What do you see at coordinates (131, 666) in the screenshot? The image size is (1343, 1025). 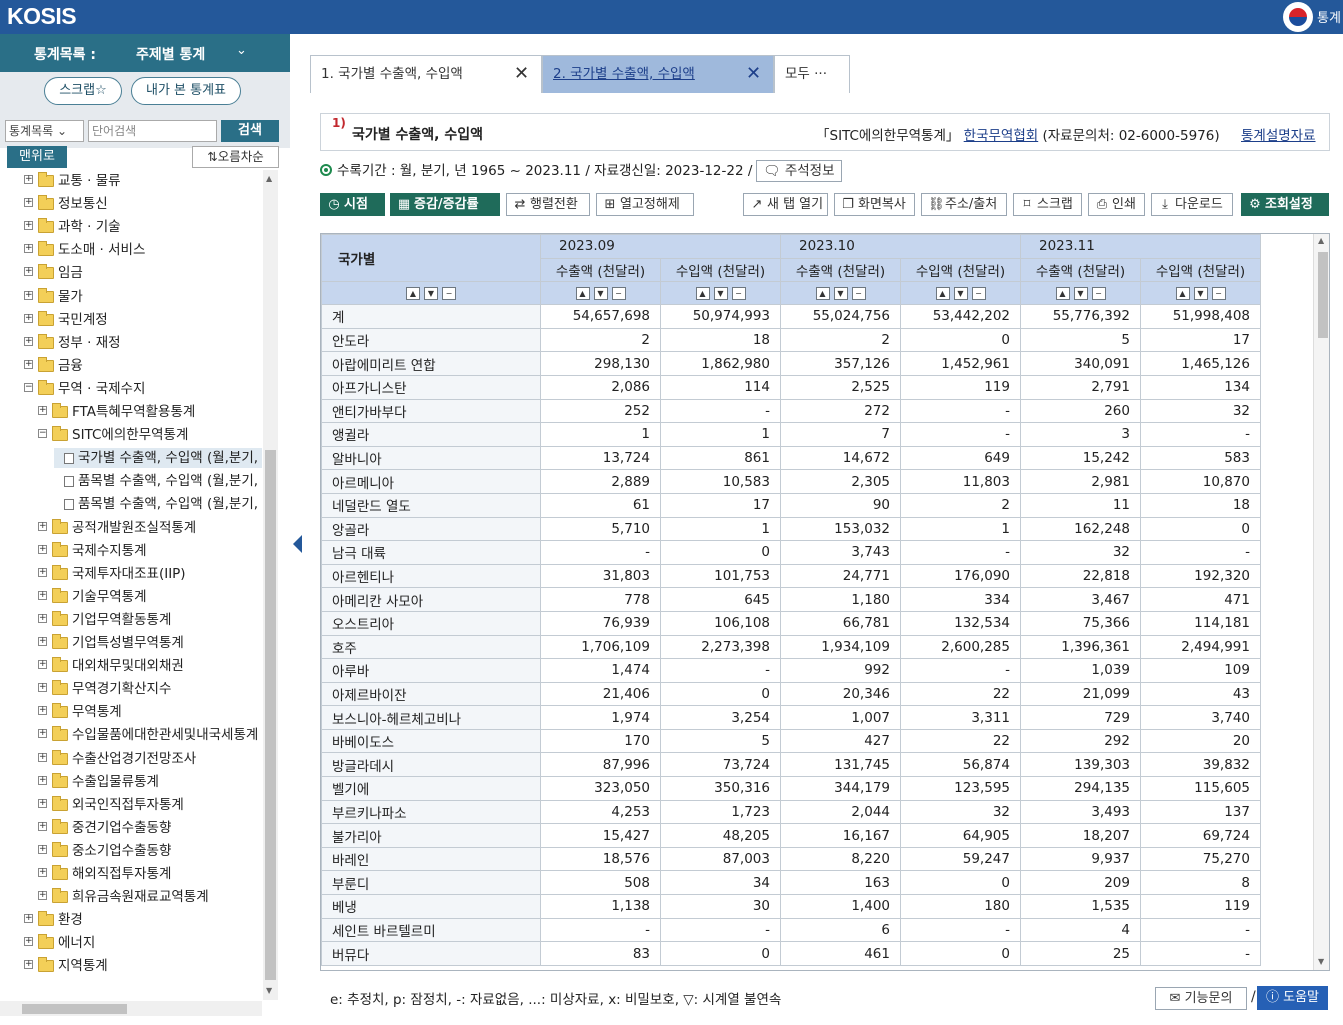 I see `tree-item: + 대외채무및대외채권` at bounding box center [131, 666].